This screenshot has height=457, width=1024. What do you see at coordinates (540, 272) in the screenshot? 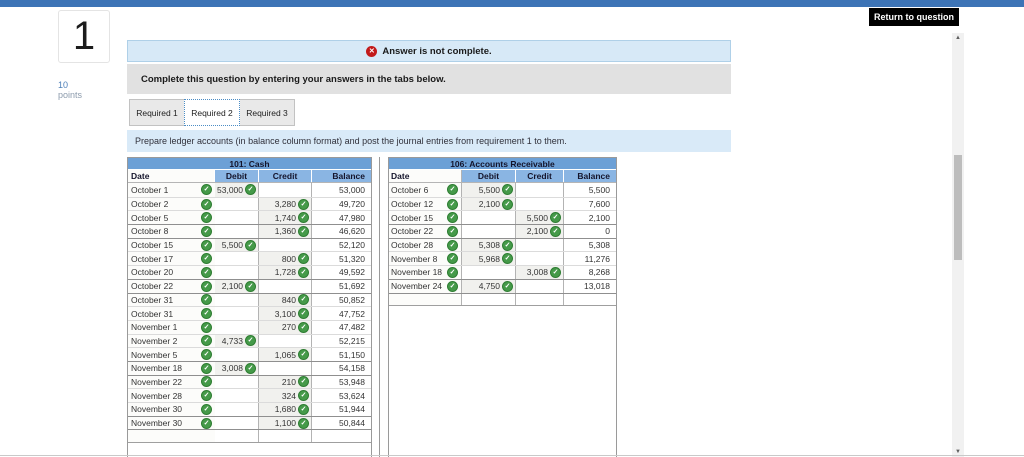
I see `credit-cell: 3,008 ✓` at bounding box center [540, 272].